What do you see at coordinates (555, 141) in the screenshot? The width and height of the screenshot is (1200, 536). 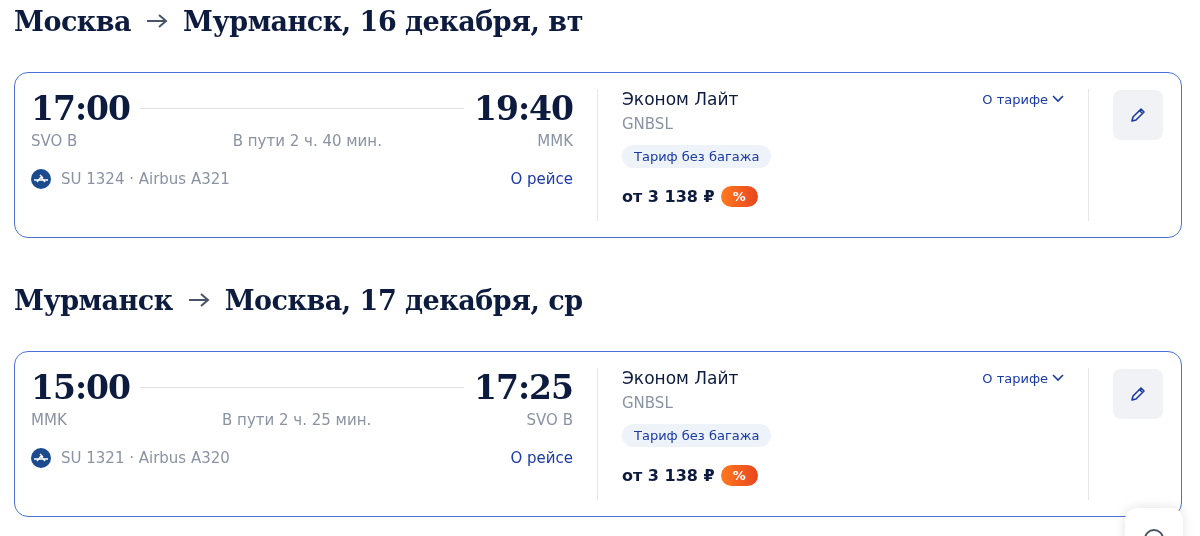 I see `arrival-airport: MMK` at bounding box center [555, 141].